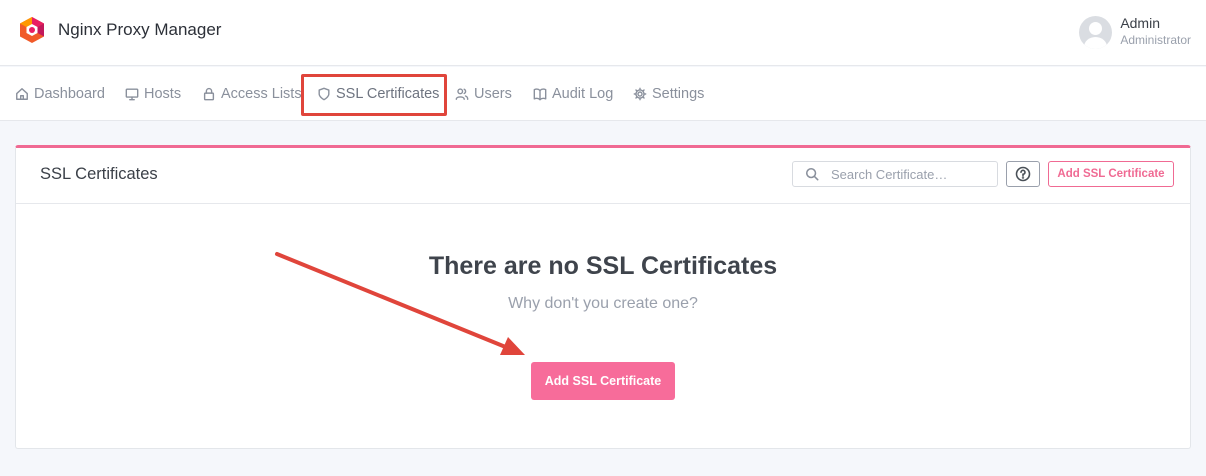 Image resolution: width=1206 pixels, height=476 pixels. What do you see at coordinates (163, 94) in the screenshot?
I see `nav-label: Hosts` at bounding box center [163, 94].